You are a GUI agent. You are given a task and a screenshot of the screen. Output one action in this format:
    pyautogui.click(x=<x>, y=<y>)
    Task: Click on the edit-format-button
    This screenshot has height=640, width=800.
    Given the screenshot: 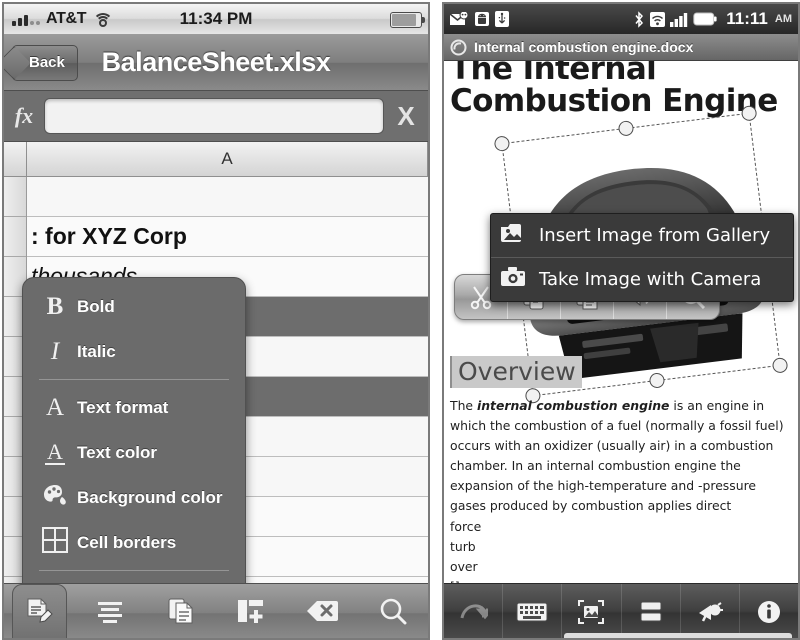 What is the action you would take?
    pyautogui.click(x=39, y=611)
    